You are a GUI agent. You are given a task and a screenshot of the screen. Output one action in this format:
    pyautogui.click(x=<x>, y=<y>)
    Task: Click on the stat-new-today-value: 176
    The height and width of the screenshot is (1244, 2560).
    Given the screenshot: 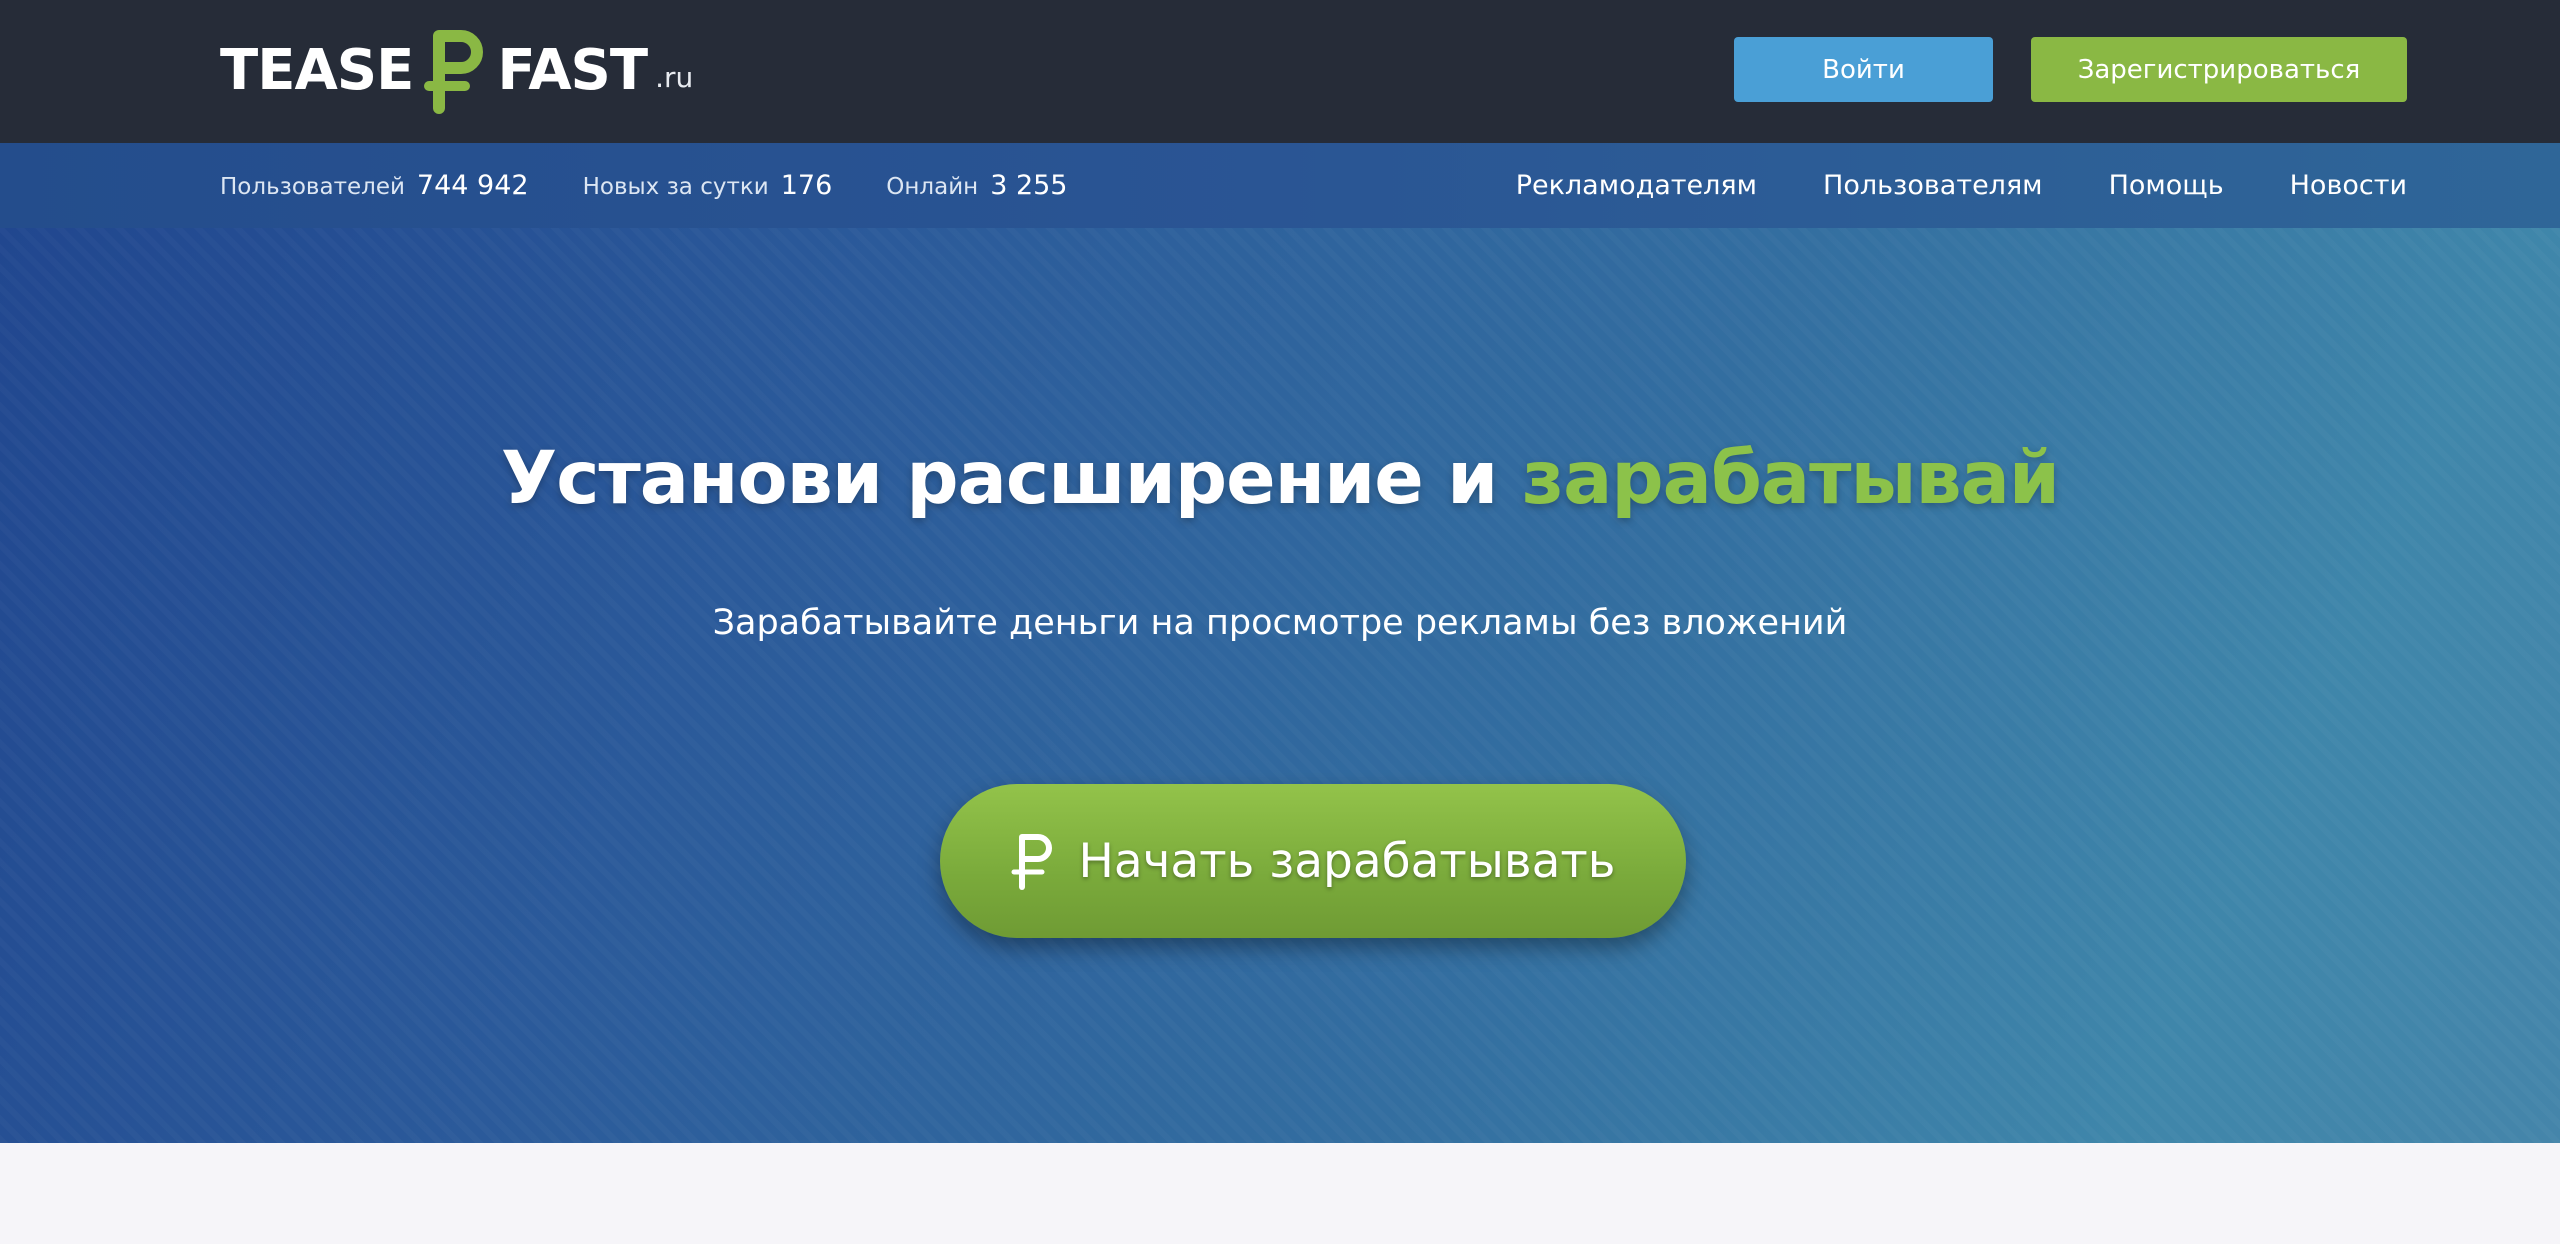 What is the action you would take?
    pyautogui.click(x=806, y=185)
    